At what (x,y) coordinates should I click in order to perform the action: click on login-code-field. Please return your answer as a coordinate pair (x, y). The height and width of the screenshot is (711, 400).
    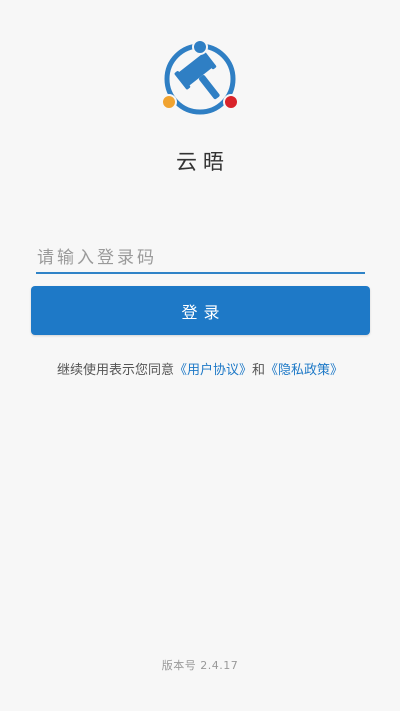
    Looking at the image, I should click on (201, 259).